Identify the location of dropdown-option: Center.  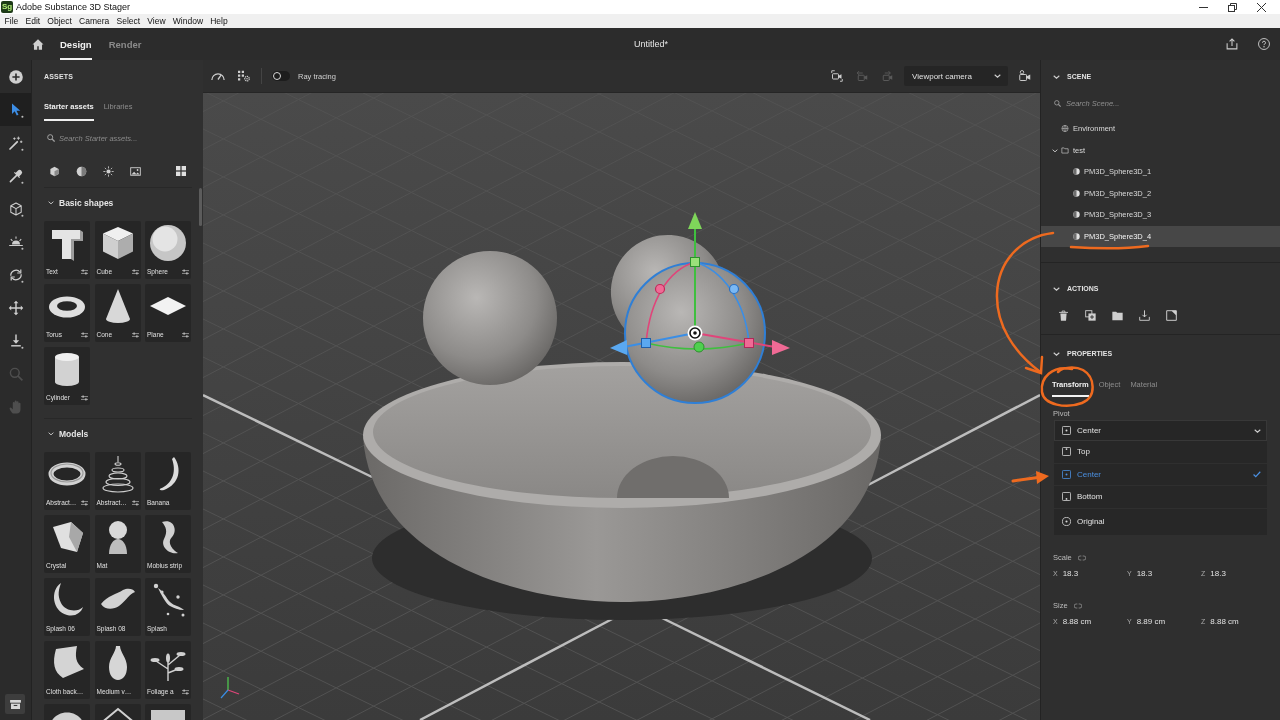
(1160, 474).